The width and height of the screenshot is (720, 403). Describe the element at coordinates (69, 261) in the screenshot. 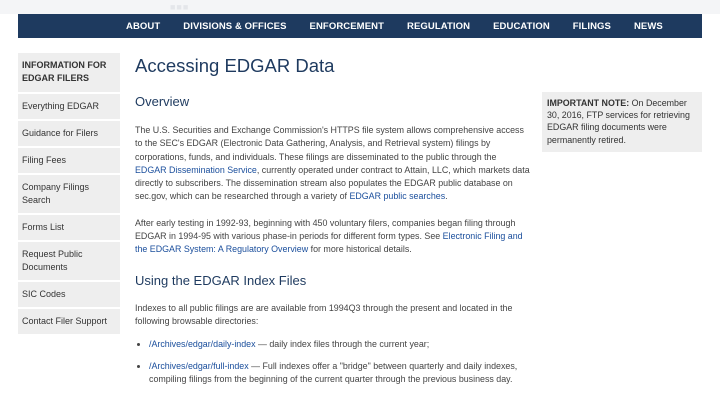

I see `sidebar-item-request-public-documents: Request Public Documents` at that location.